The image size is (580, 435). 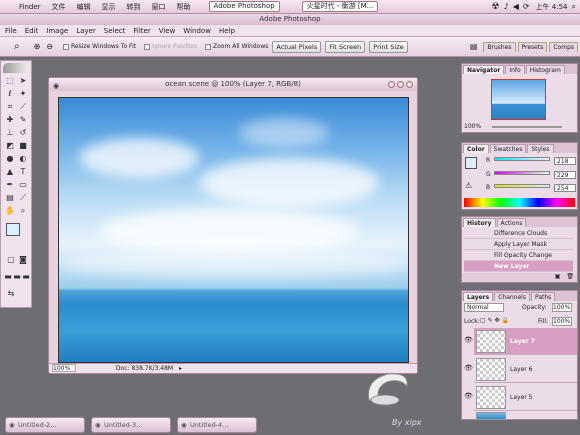 I want to click on history-trash-icon: 🗑, so click(x=570, y=276).